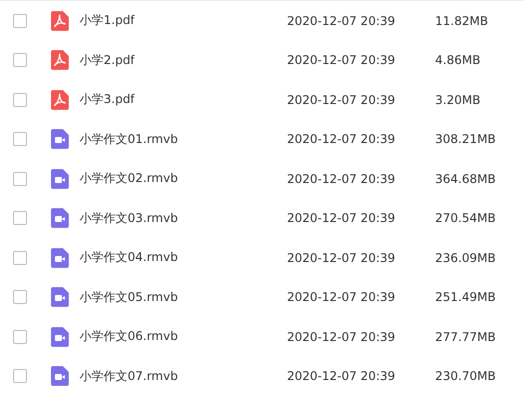 This screenshot has width=524, height=405. What do you see at coordinates (183, 99) in the screenshot?
I see `file-name: 小学3.pdf` at bounding box center [183, 99].